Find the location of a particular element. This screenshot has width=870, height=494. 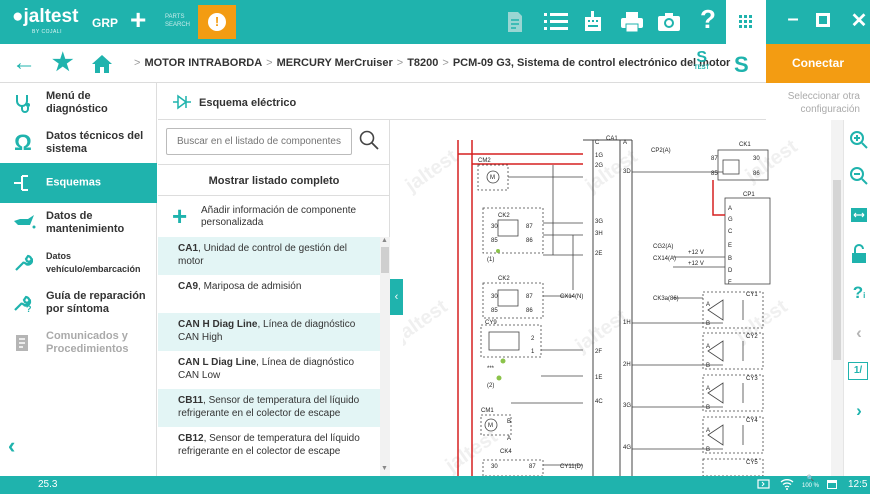

apps-button is located at coordinates (746, 22).